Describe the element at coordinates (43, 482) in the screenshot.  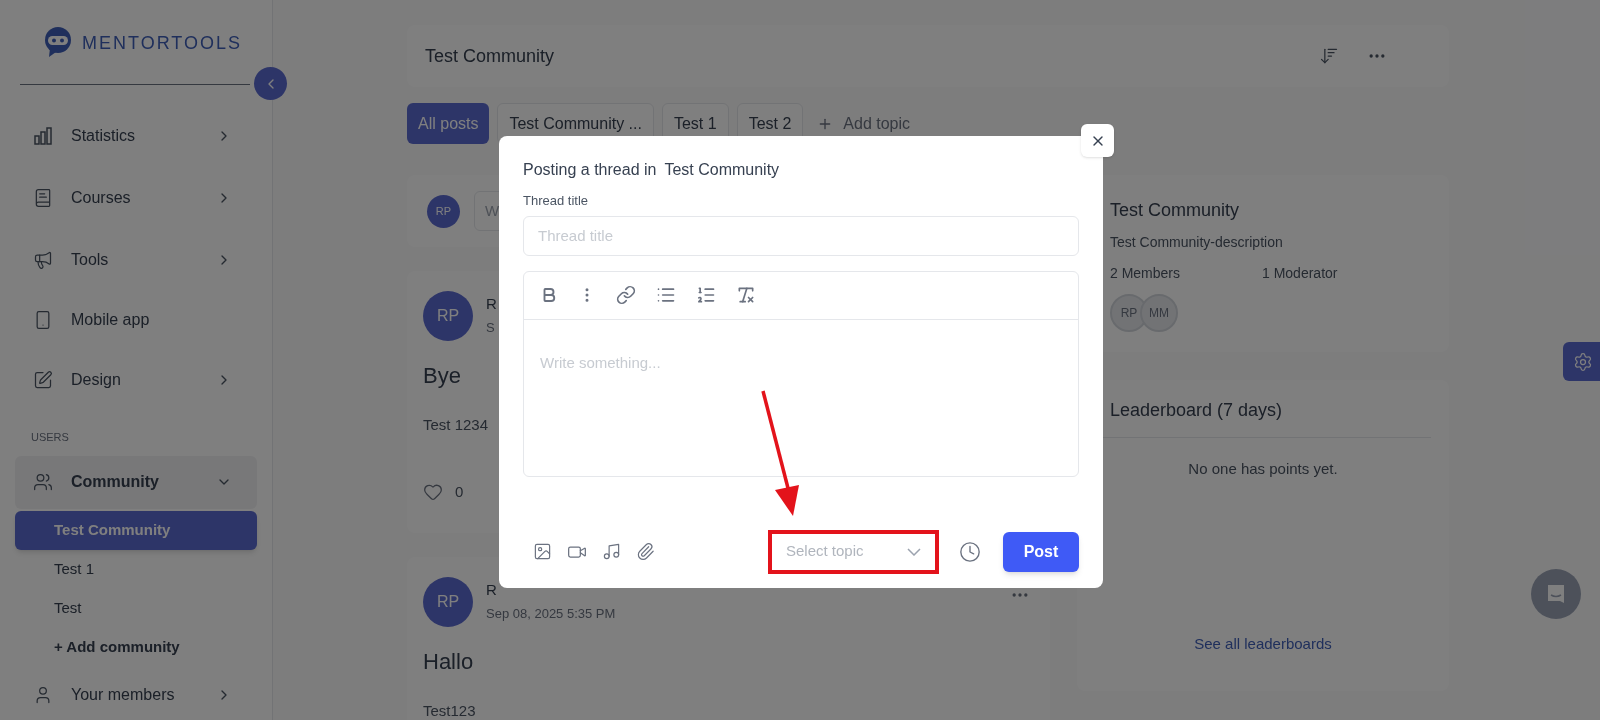
I see `users-icon` at that location.